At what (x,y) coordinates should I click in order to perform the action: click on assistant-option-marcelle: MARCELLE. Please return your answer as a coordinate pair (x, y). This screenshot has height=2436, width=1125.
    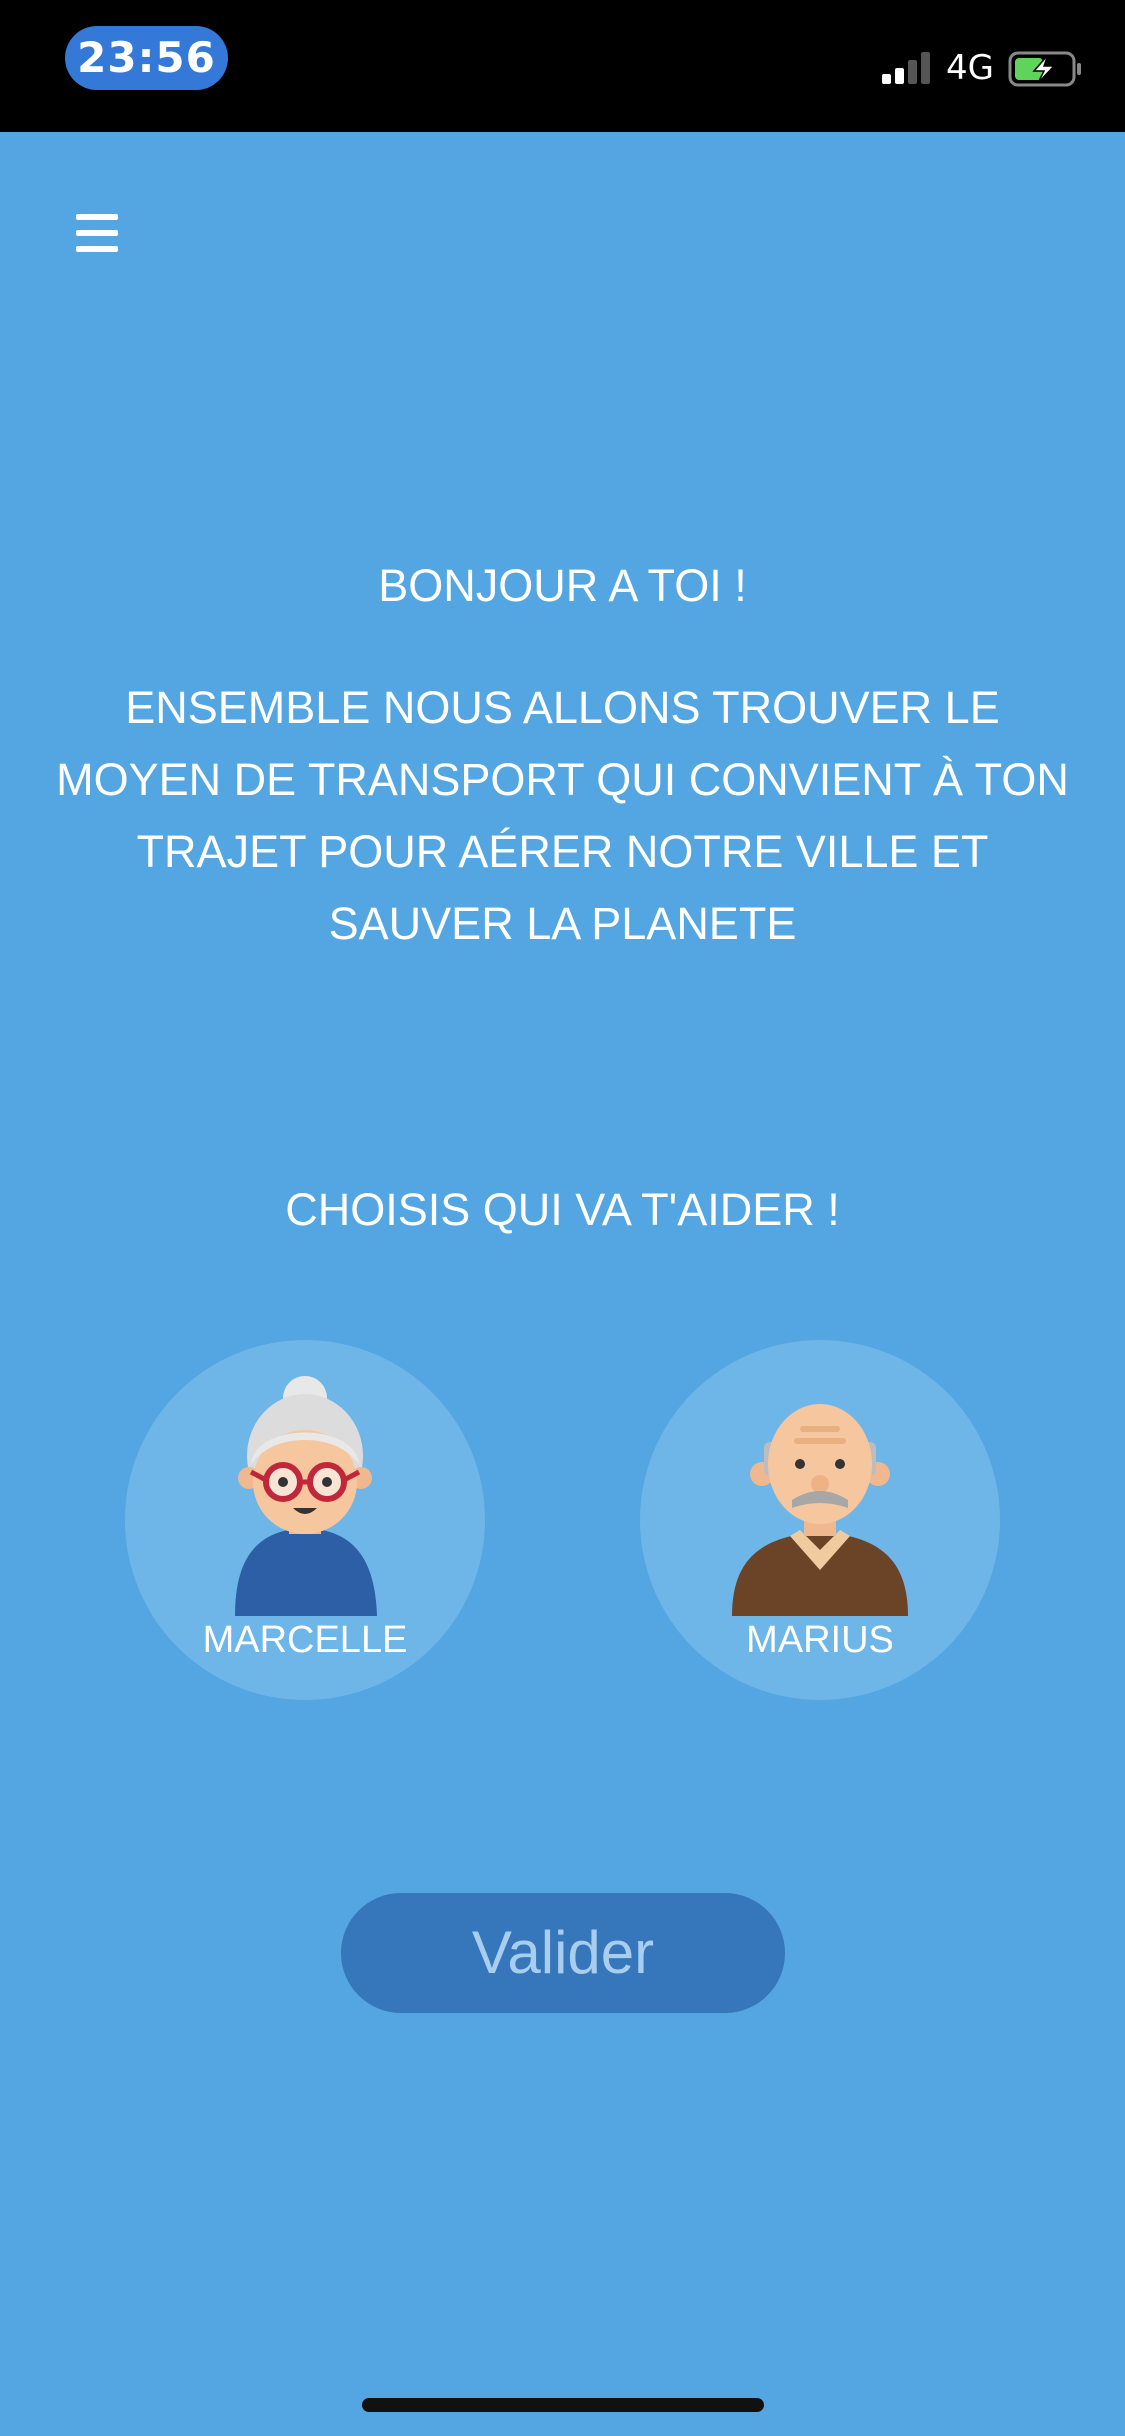
    Looking at the image, I should click on (305, 1520).